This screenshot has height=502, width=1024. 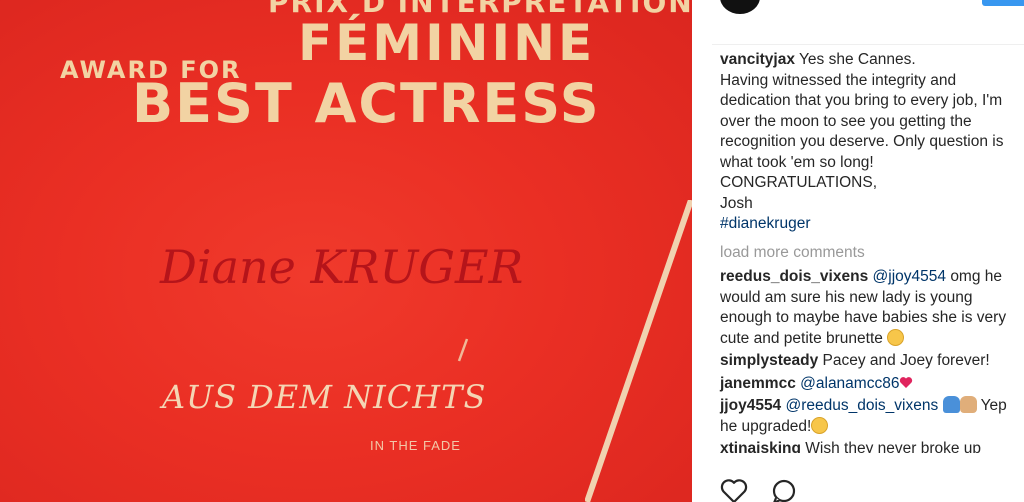 I want to click on list-item: janemmcc @alanamcc86, so click(x=872, y=384).